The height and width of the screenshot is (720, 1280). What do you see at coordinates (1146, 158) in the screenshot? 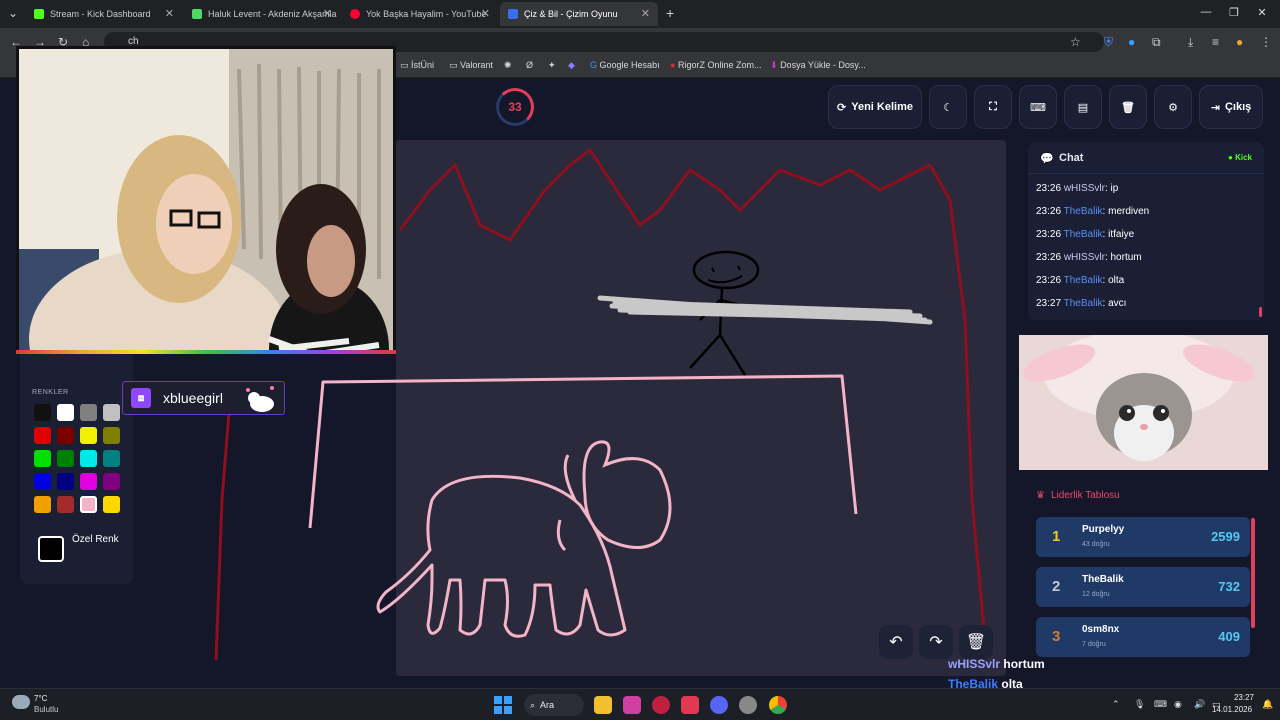
I see `chat-header: 💬 Chat ● Kick` at bounding box center [1146, 158].